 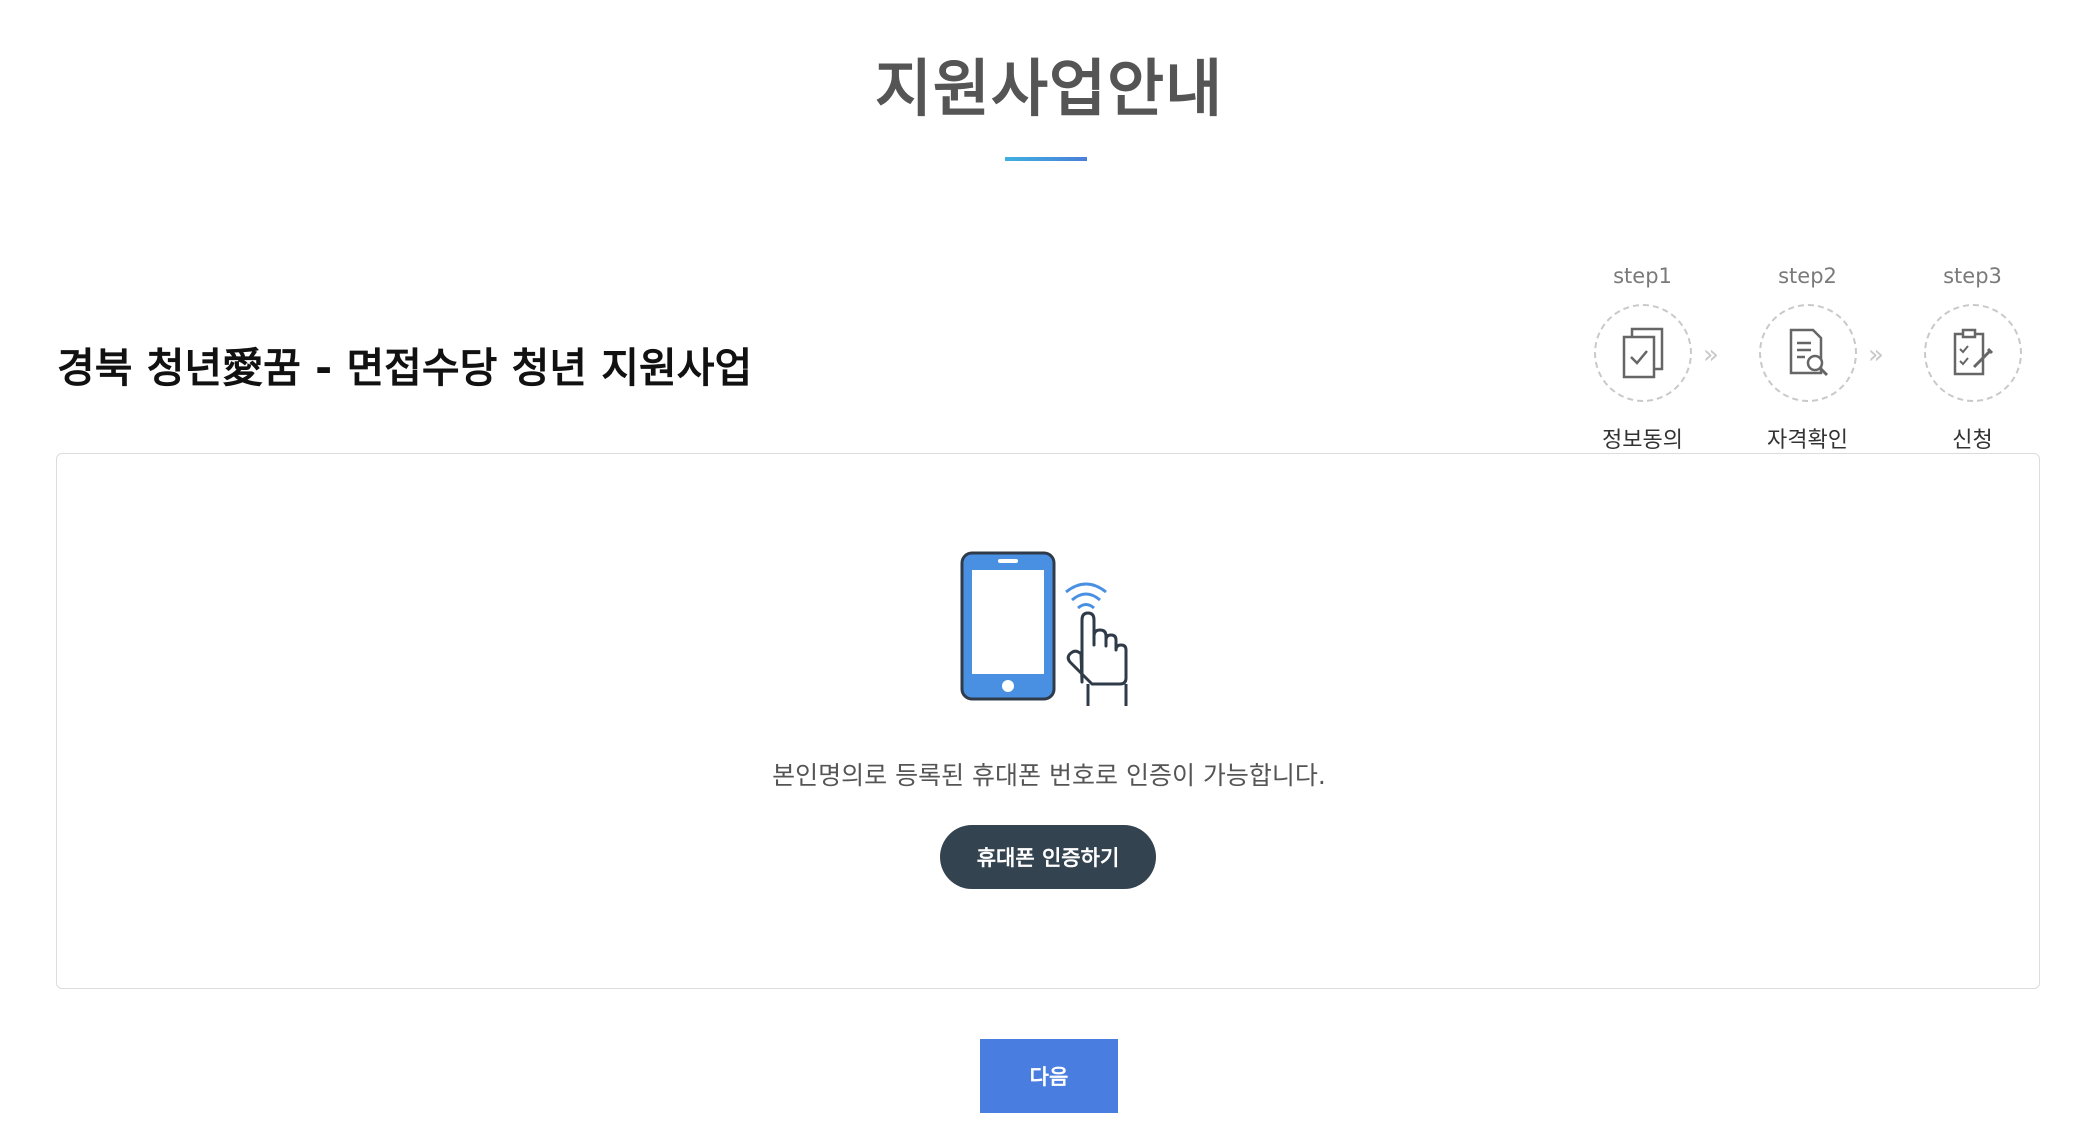 I want to click on step-number: step3, so click(x=1972, y=276).